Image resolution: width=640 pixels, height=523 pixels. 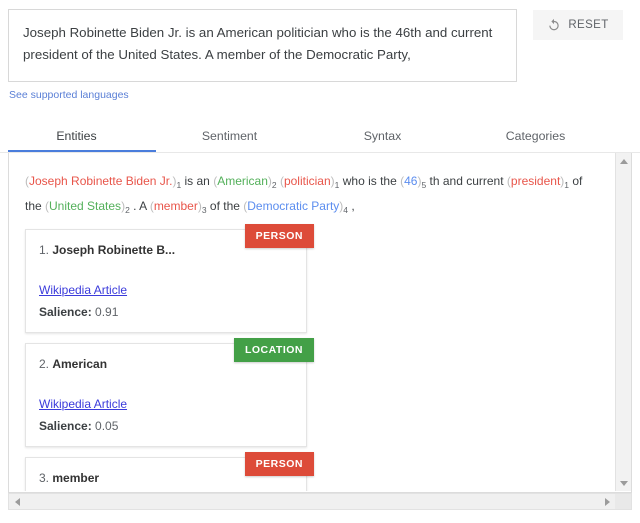 I want to click on entity-card-name: American, so click(x=80, y=364).